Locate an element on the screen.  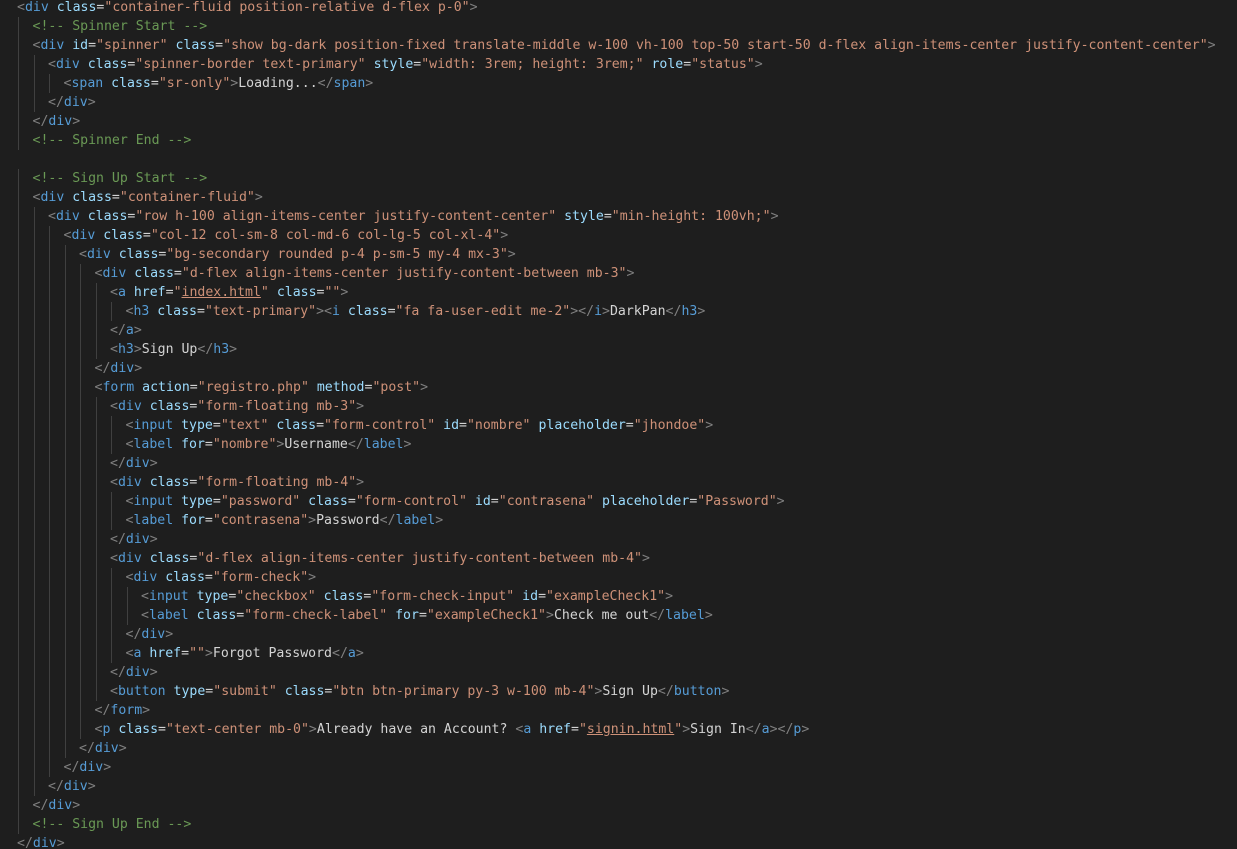
code-line: <label for="nombre">Username</label> is located at coordinates (269, 444).